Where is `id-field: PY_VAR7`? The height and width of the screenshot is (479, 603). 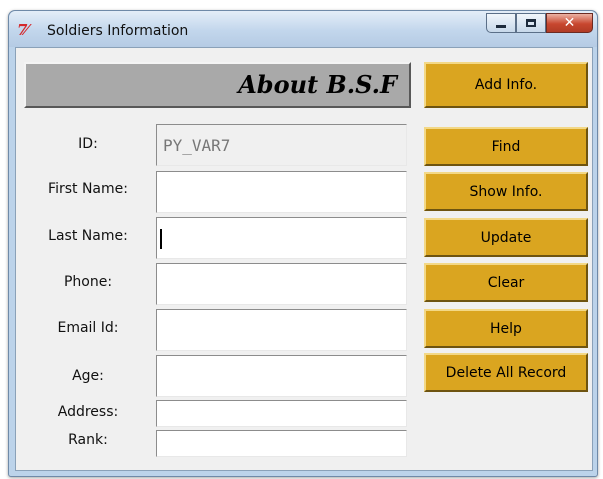 id-field: PY_VAR7 is located at coordinates (281, 145).